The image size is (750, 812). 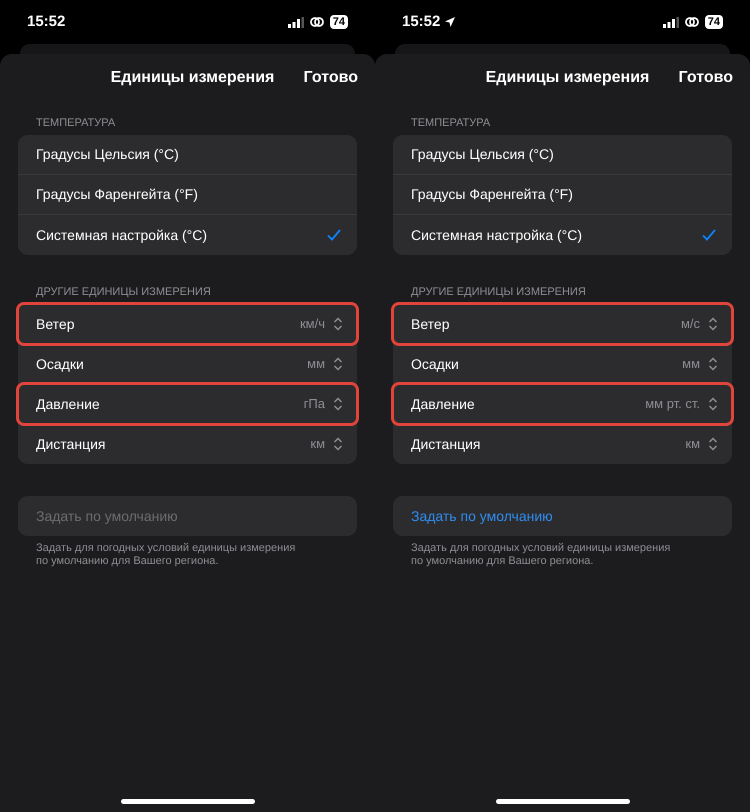 What do you see at coordinates (187, 324) in the screenshot?
I see `unit-row: Ветер км/ч` at bounding box center [187, 324].